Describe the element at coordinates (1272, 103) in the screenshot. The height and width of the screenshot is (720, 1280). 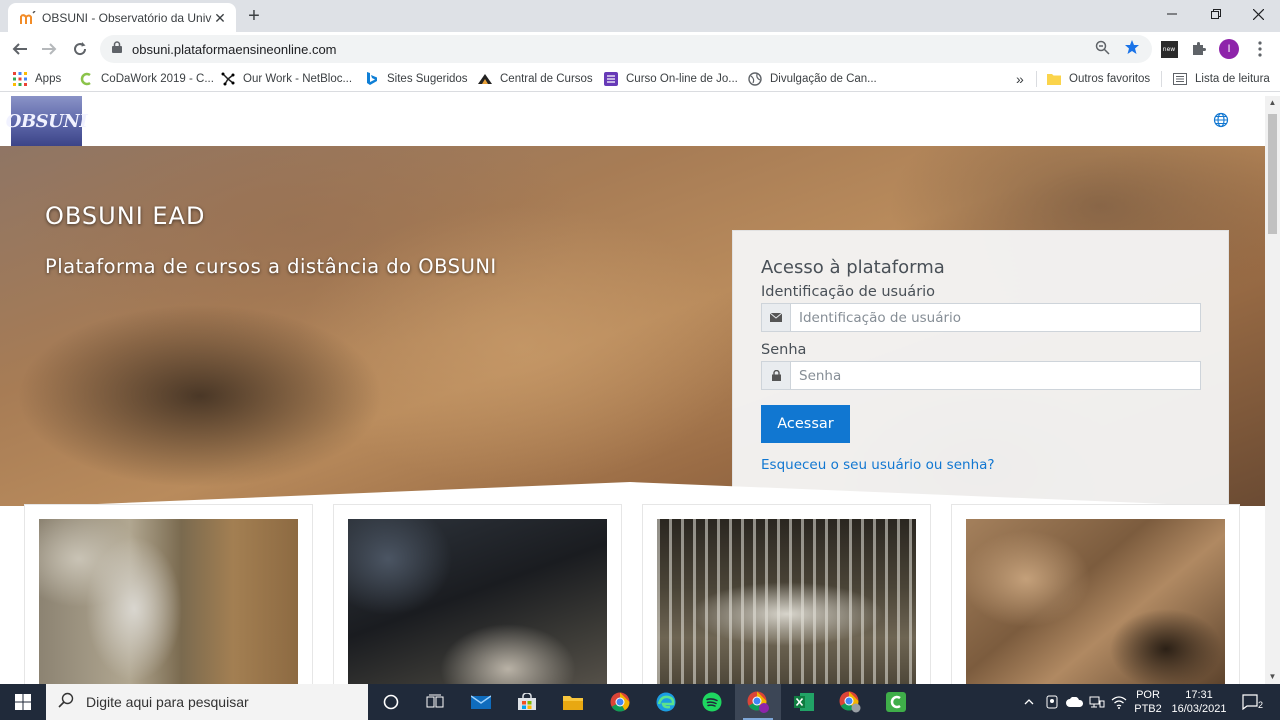
I see `scroll-up-arrow-icon: ▲` at that location.